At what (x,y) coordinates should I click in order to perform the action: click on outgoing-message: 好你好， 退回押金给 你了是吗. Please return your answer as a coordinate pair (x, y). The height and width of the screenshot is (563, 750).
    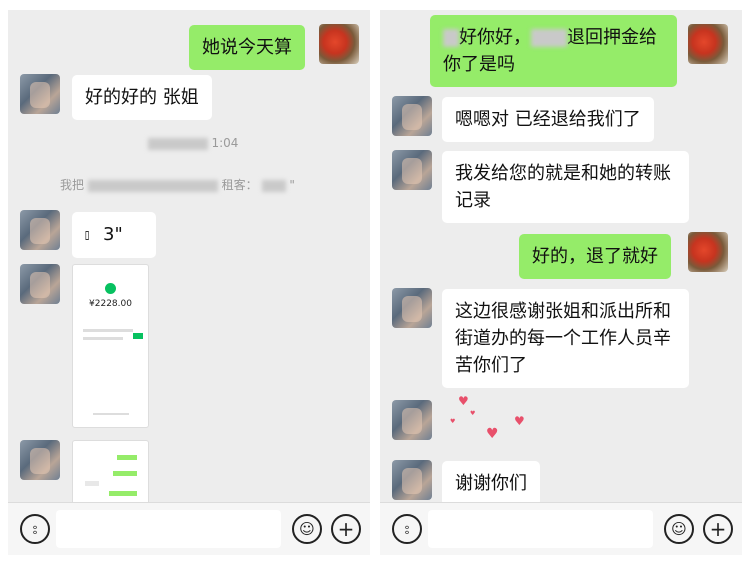
    Looking at the image, I should click on (553, 51).